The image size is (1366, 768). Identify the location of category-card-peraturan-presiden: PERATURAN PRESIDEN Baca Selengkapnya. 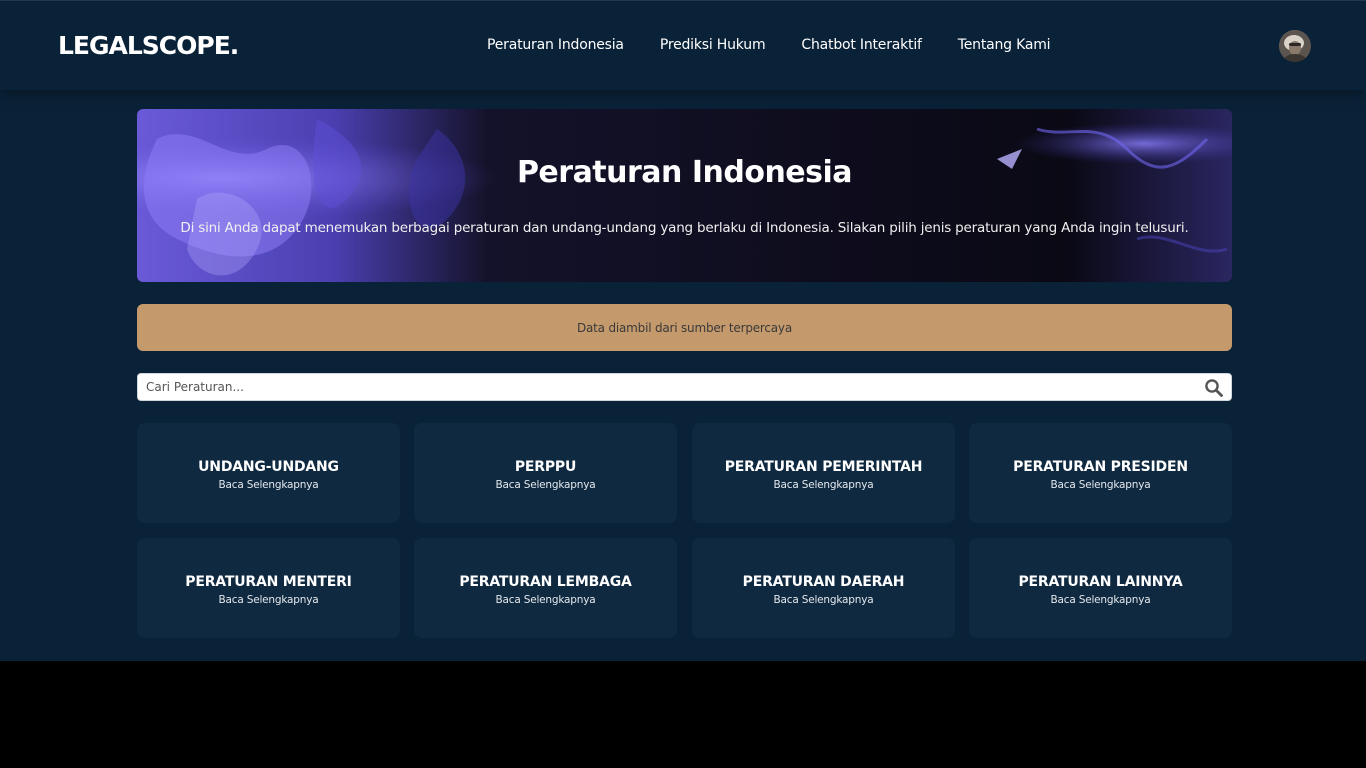
(1100, 473).